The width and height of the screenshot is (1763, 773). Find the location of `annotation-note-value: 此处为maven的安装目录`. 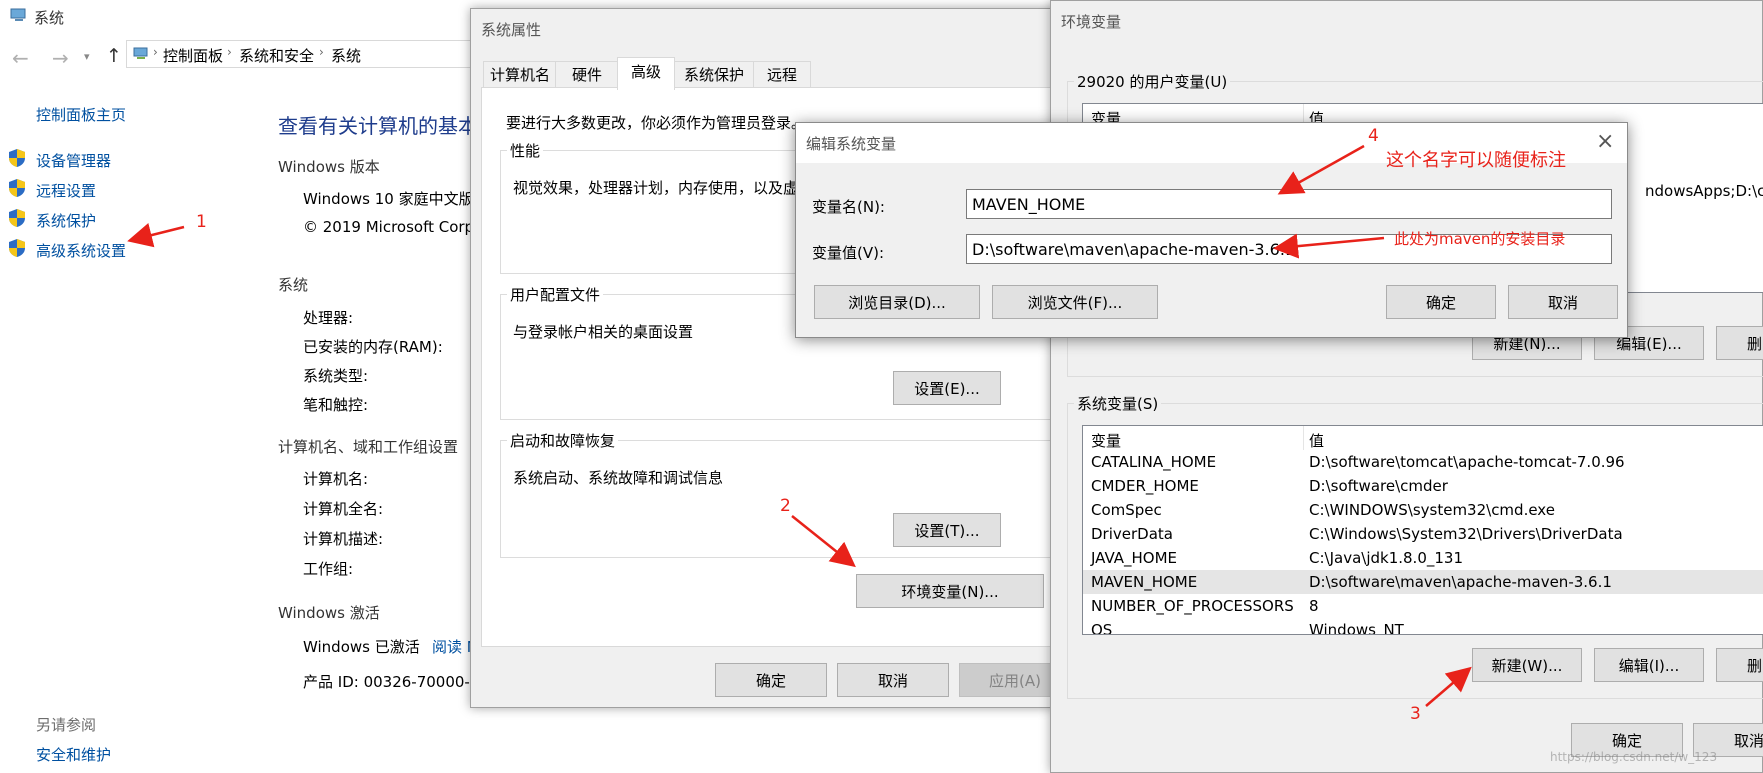

annotation-note-value: 此处为maven的安装目录 is located at coordinates (1480, 239).